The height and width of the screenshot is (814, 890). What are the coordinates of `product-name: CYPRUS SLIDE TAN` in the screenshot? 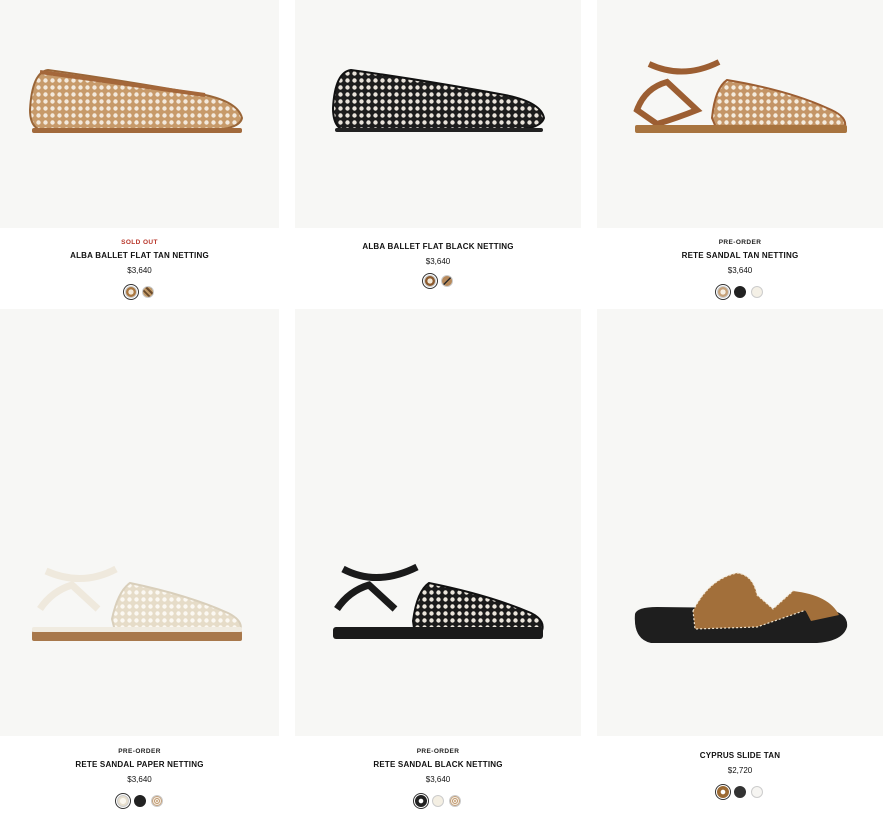 It's located at (740, 756).